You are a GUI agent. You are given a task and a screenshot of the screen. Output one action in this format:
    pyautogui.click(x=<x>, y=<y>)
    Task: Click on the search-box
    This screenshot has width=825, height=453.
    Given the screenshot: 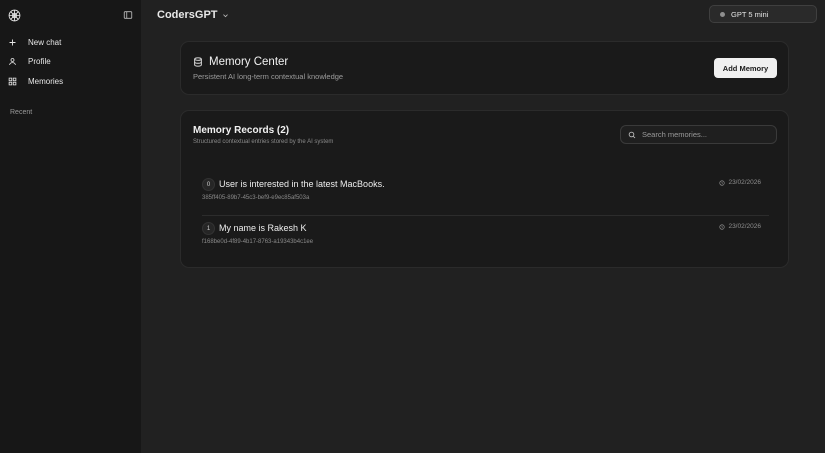 What is the action you would take?
    pyautogui.click(x=698, y=134)
    